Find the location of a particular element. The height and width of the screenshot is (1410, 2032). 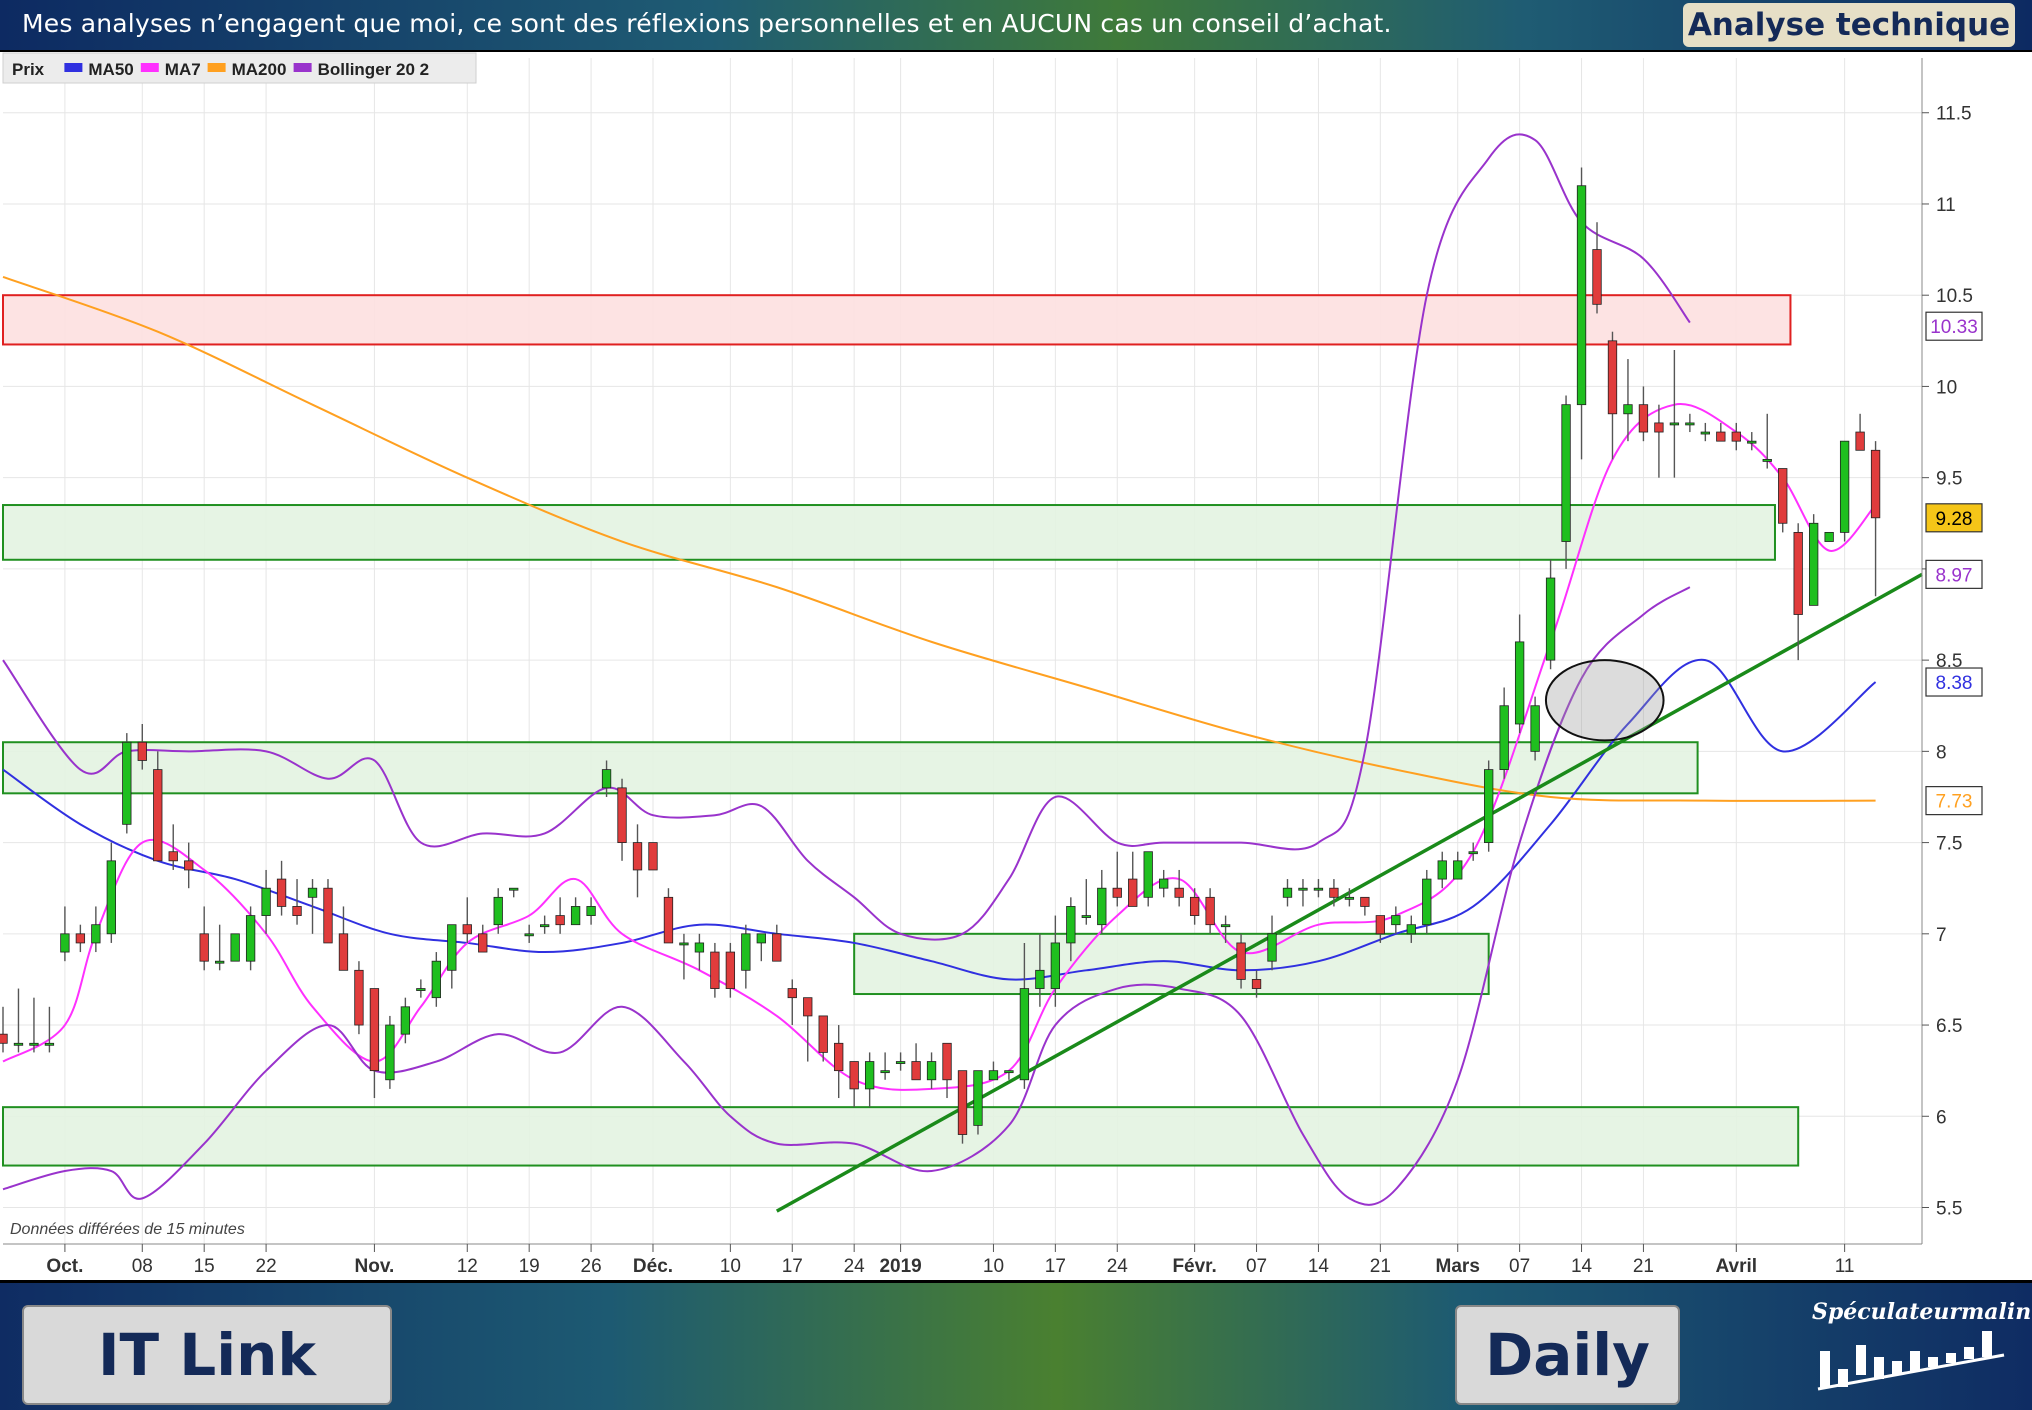

price-tag-label: 8.38 is located at coordinates (1954, 683).